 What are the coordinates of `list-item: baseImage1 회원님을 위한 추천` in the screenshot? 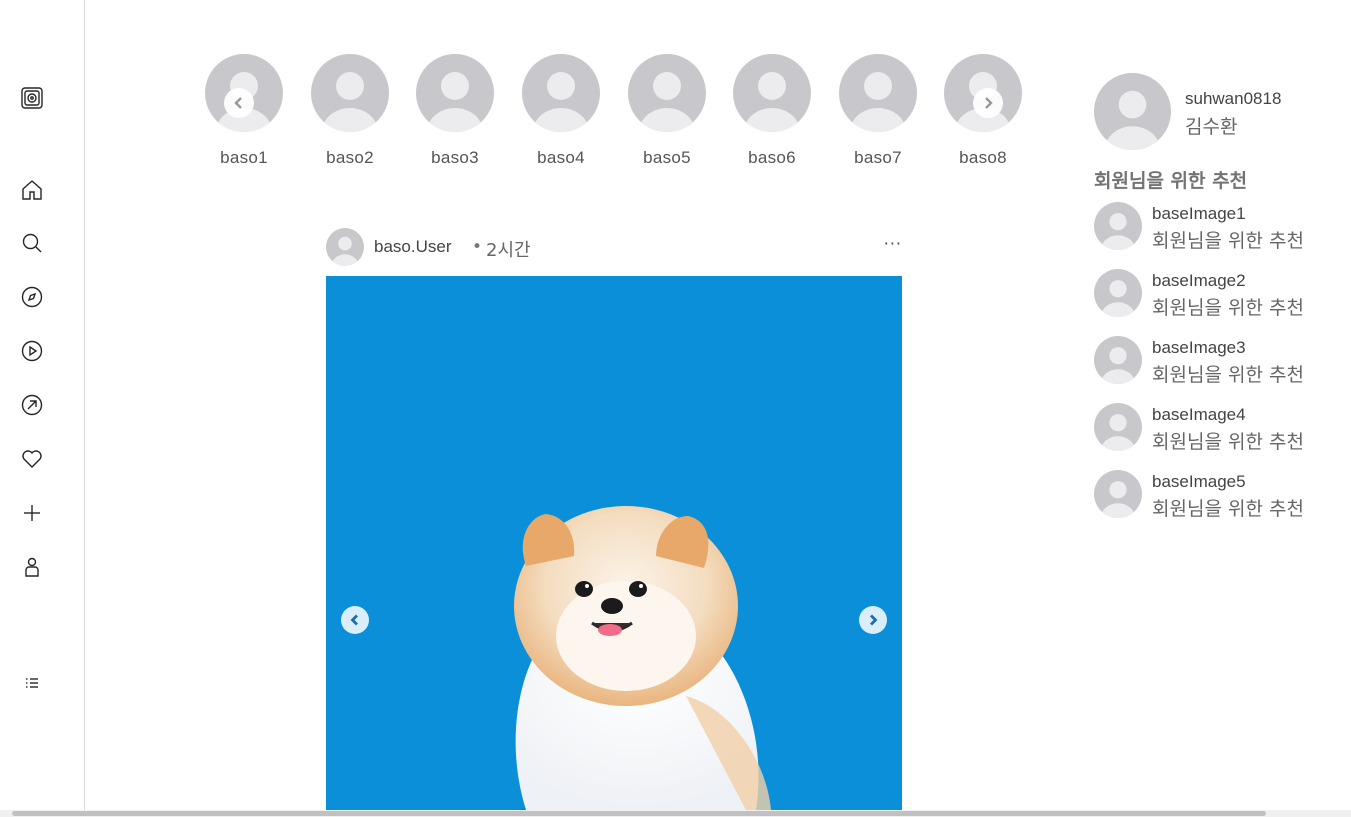 It's located at (1219, 235).